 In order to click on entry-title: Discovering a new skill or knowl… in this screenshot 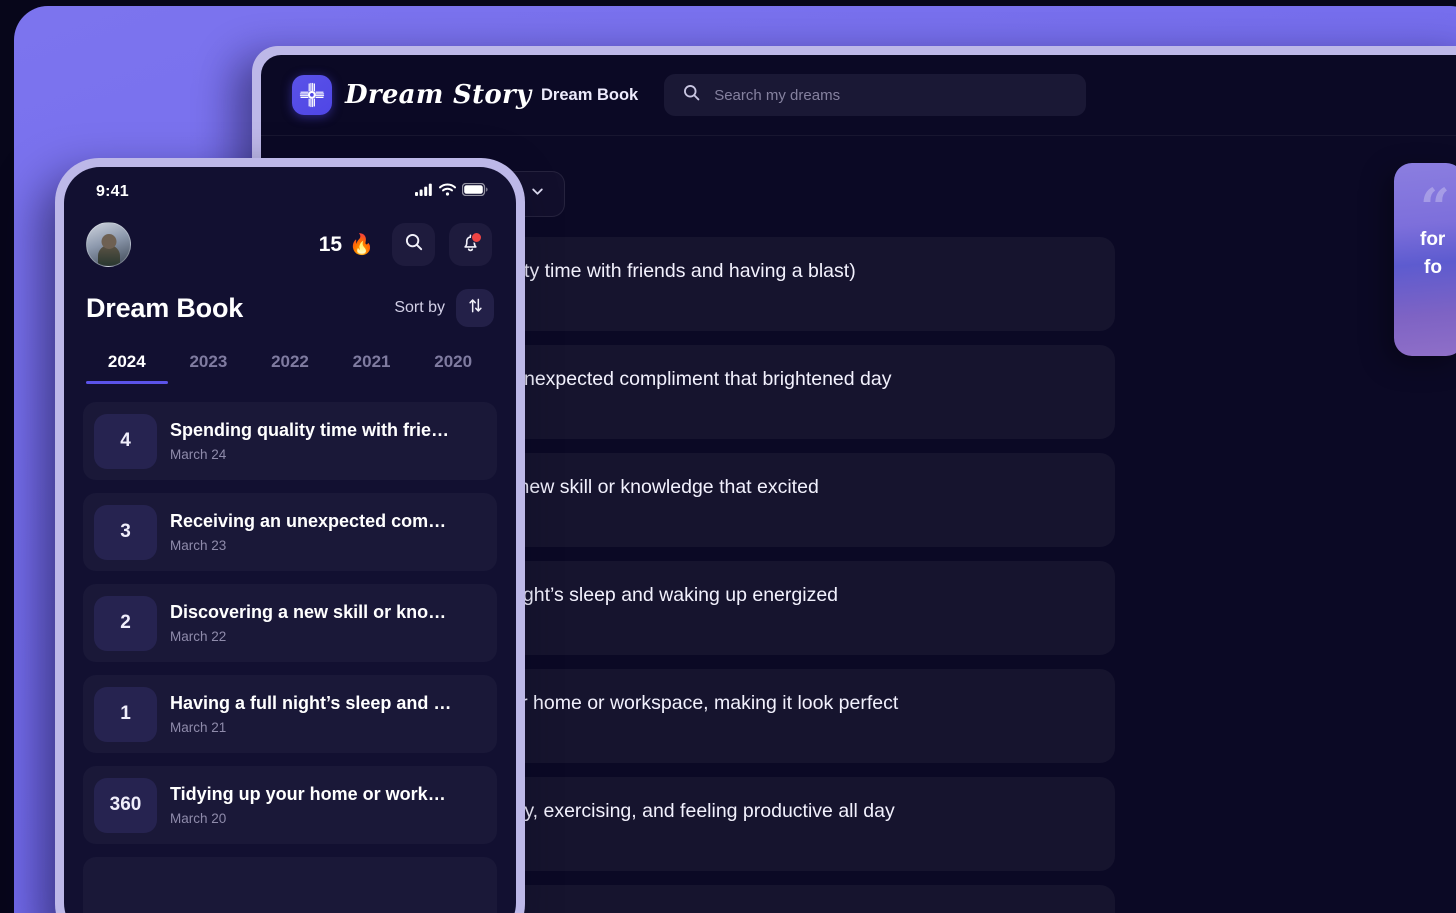, I will do `click(312, 611)`.